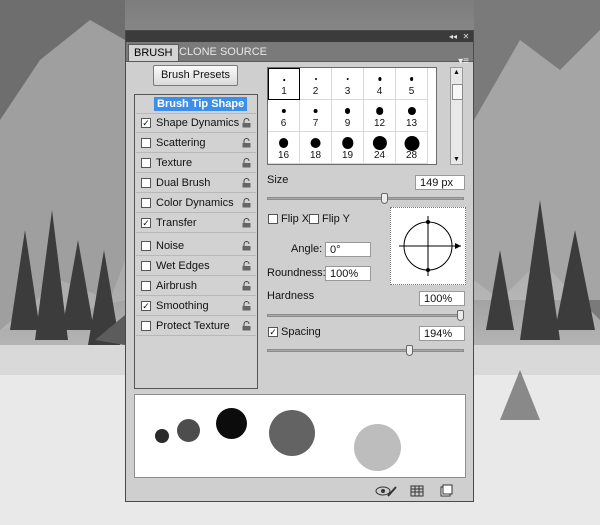  I want to click on spacing-label: Spacing, so click(301, 332).